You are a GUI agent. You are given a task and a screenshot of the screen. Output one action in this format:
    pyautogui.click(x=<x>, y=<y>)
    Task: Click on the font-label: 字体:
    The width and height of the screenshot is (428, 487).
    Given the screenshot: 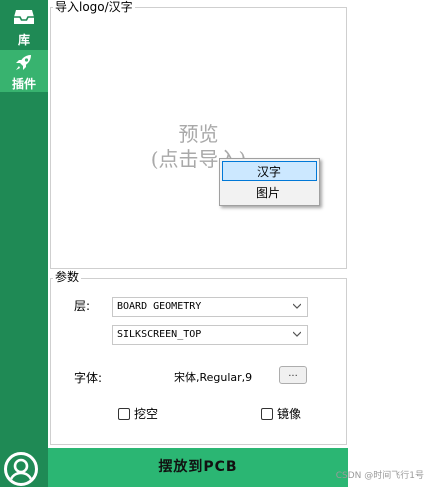 What is the action you would take?
    pyautogui.click(x=88, y=378)
    